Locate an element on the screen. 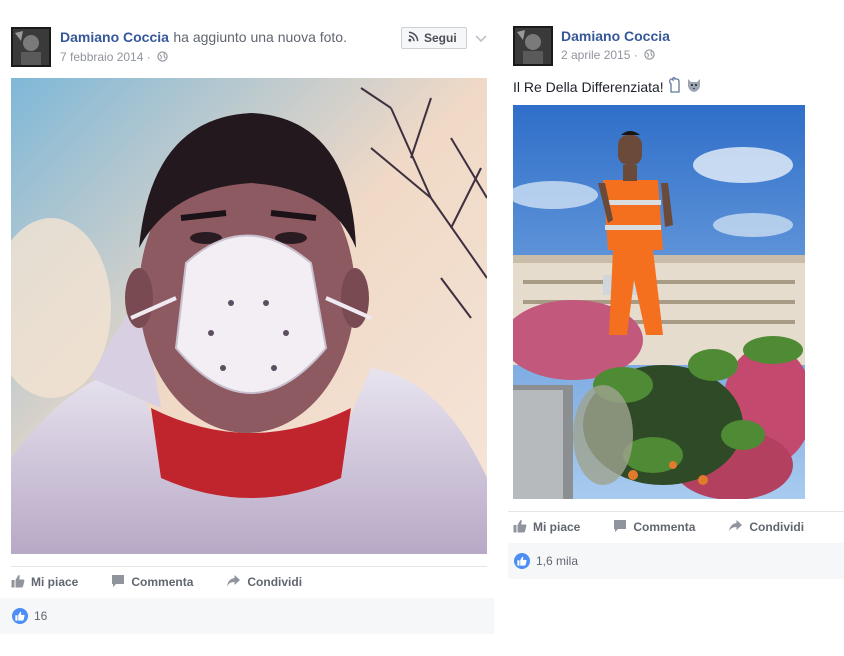  caption-text: Il Re Della Differenziata! is located at coordinates (588, 86).